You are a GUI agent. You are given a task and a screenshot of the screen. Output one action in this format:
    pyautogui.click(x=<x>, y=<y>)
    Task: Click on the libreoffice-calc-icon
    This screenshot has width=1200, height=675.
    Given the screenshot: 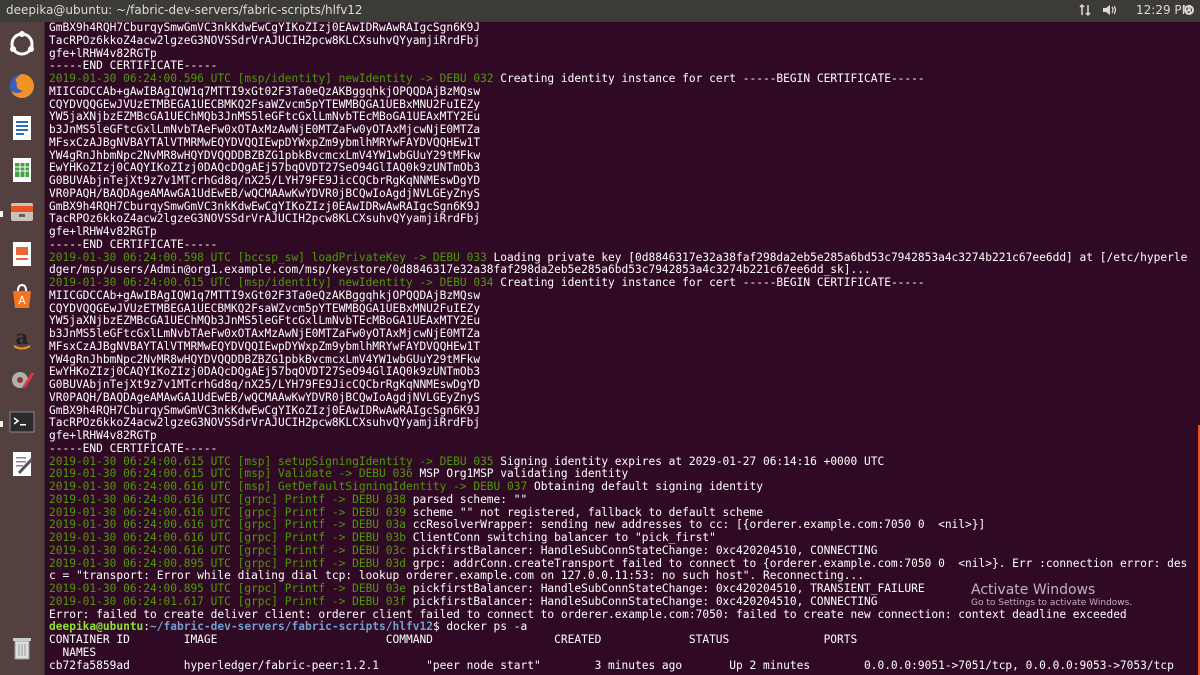 What is the action you would take?
    pyautogui.click(x=22, y=170)
    